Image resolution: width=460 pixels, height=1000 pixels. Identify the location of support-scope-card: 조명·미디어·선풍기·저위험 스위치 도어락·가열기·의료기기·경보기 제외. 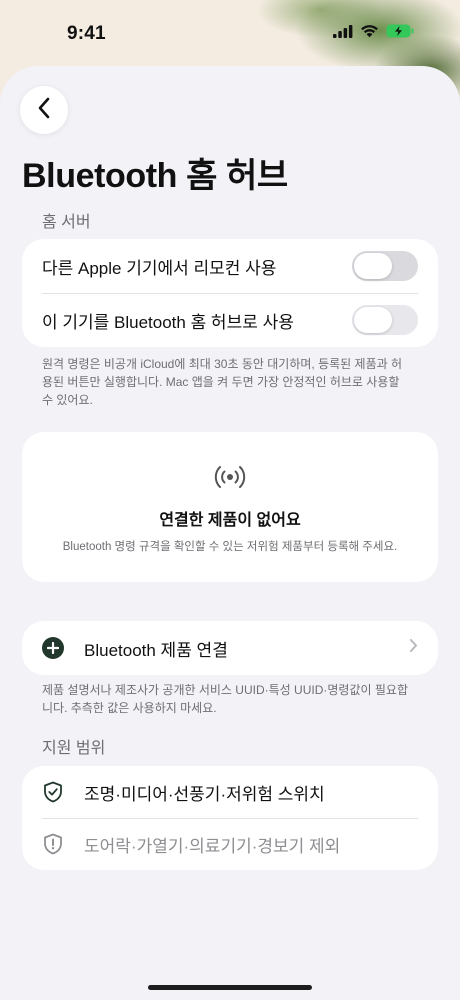
(230, 818).